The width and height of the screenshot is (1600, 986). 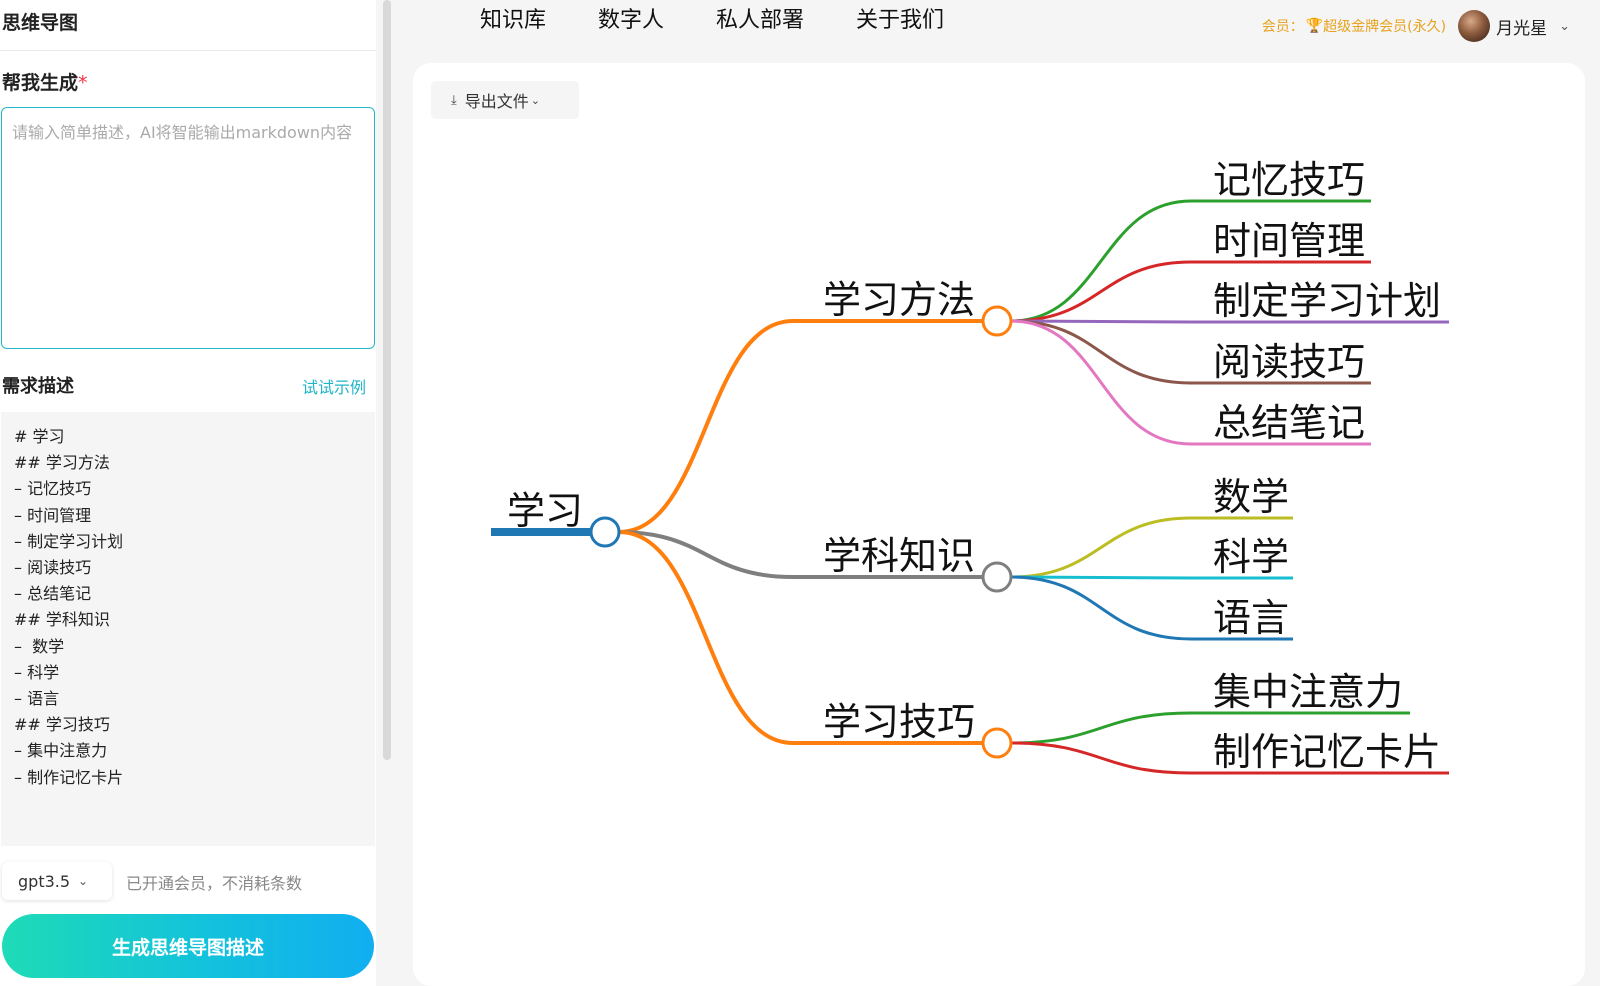 I want to click on markdown-line: – 时间管理, so click(x=53, y=515).